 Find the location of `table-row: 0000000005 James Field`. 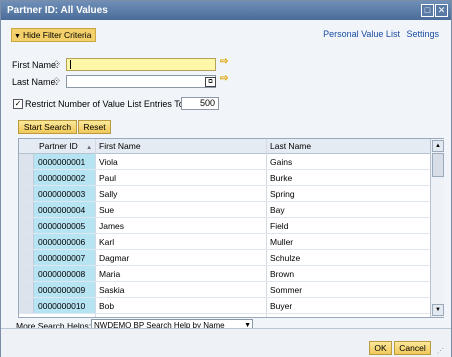

table-row: 0000000005 James Field is located at coordinates (224, 226).